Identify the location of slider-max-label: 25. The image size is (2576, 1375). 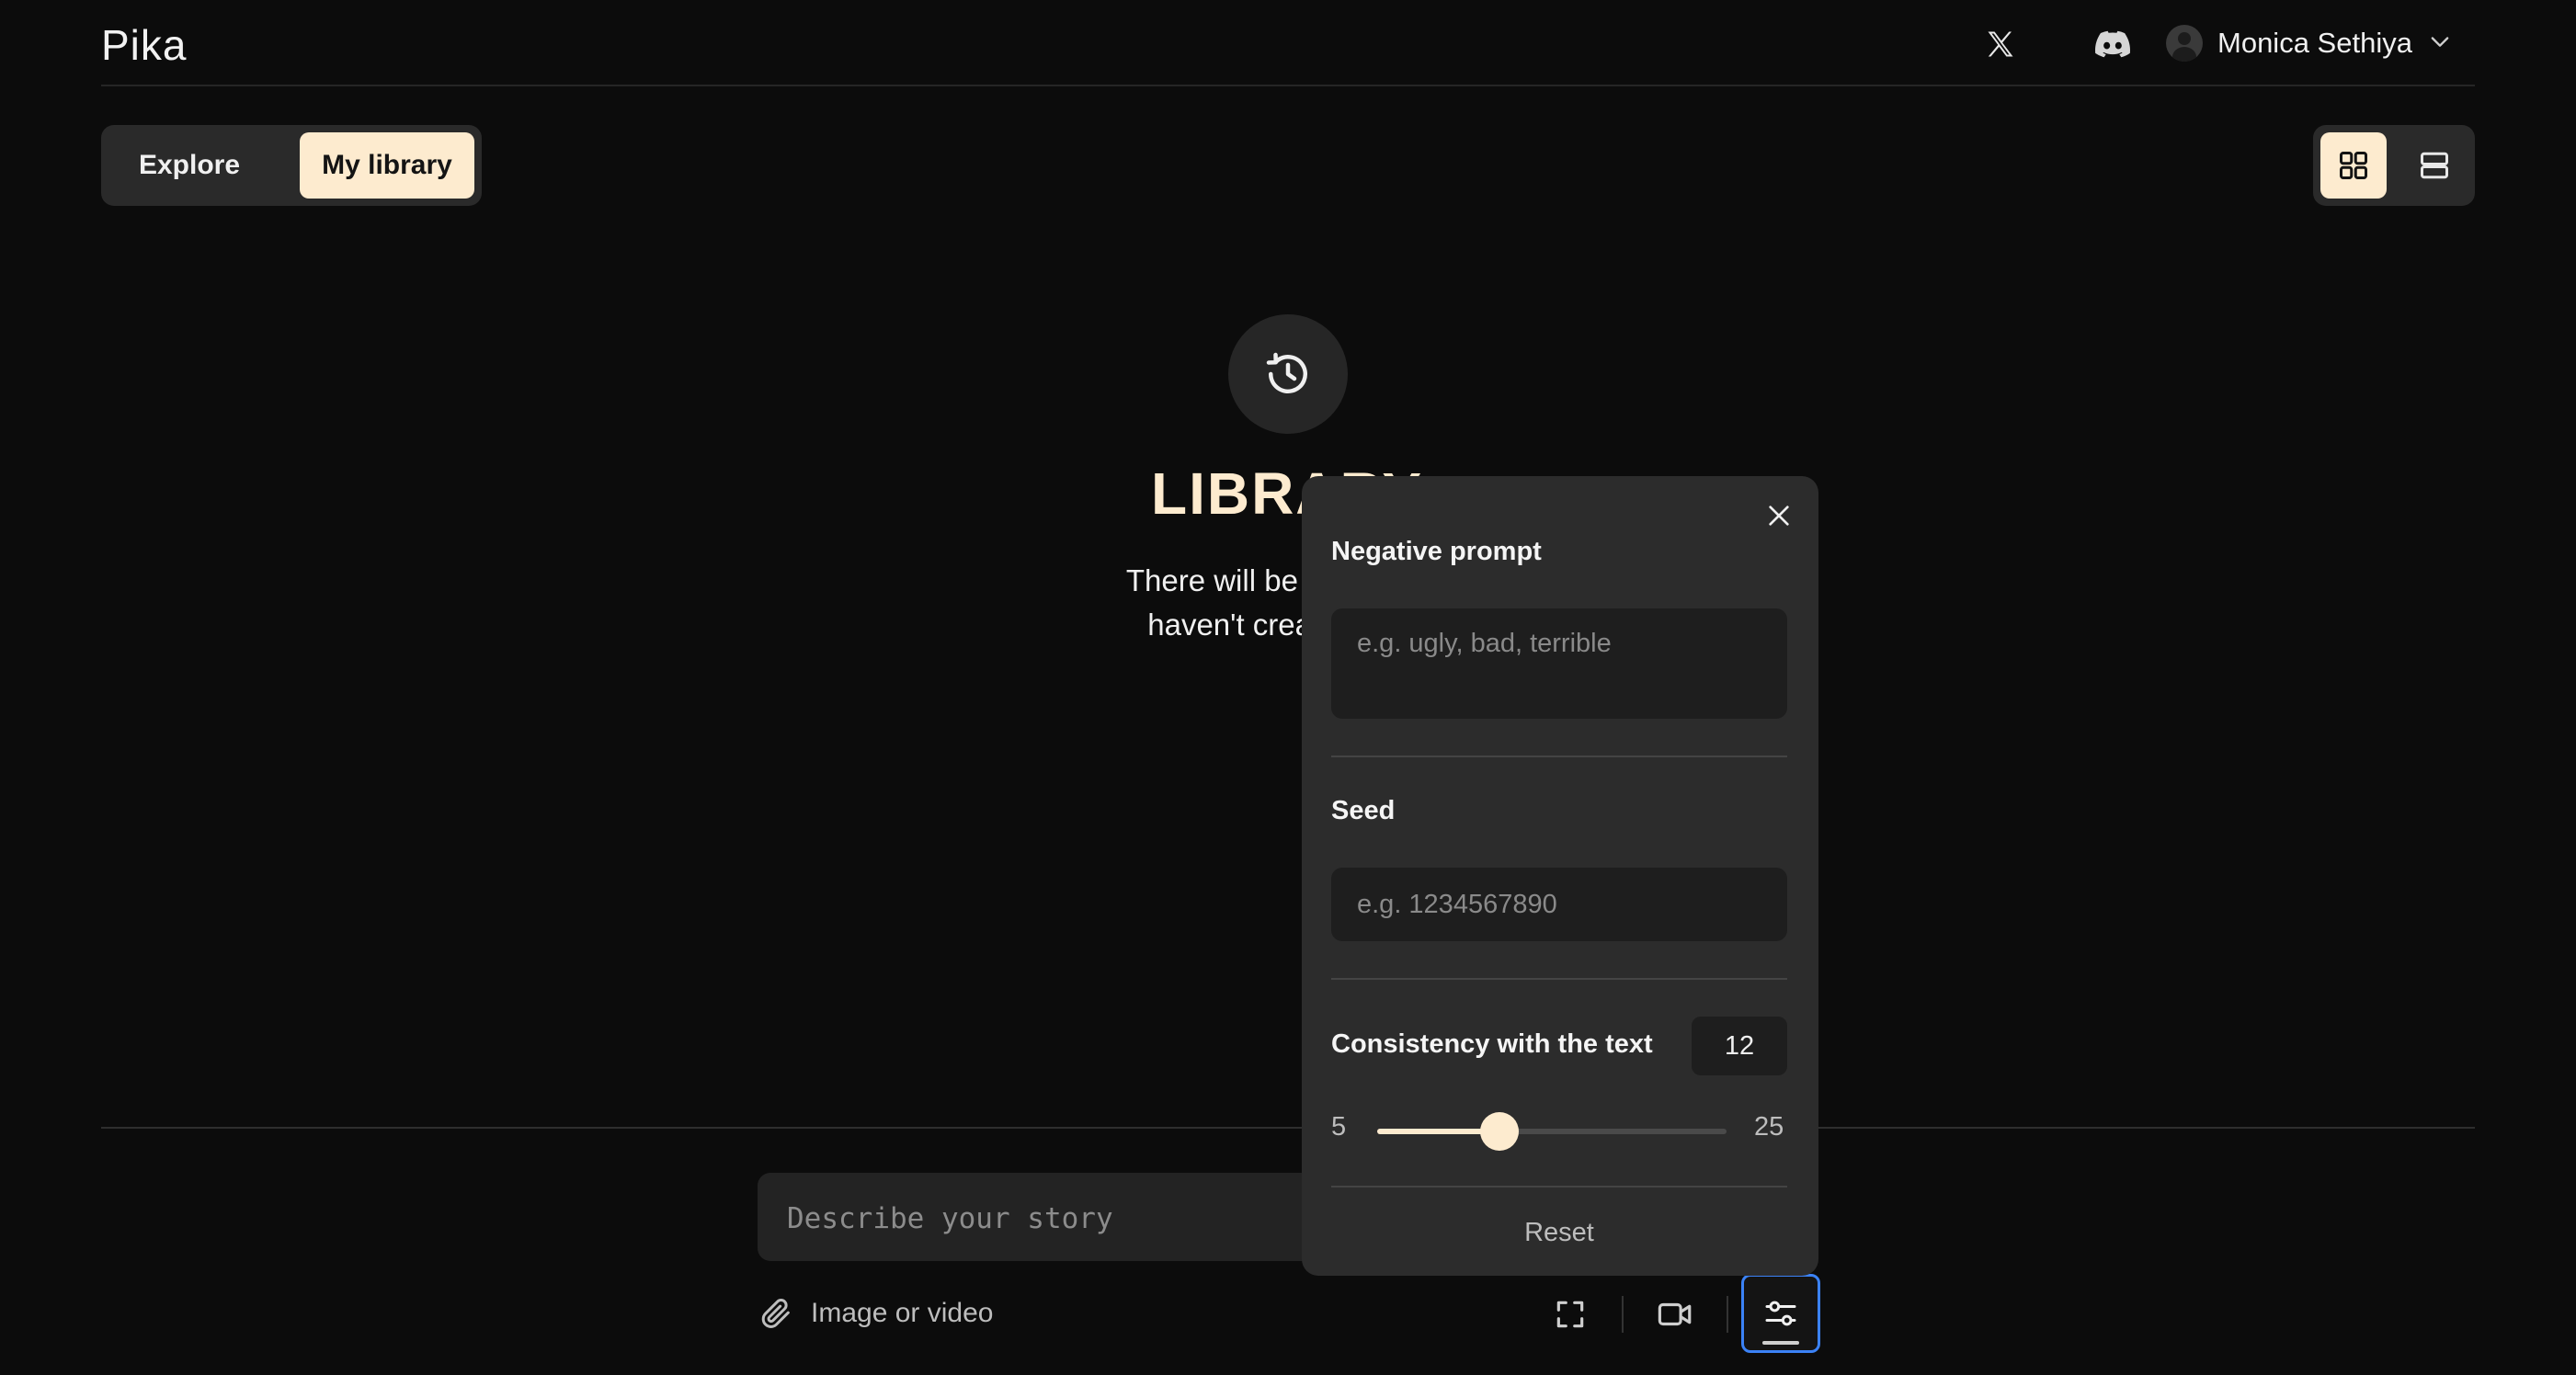
(1769, 1127).